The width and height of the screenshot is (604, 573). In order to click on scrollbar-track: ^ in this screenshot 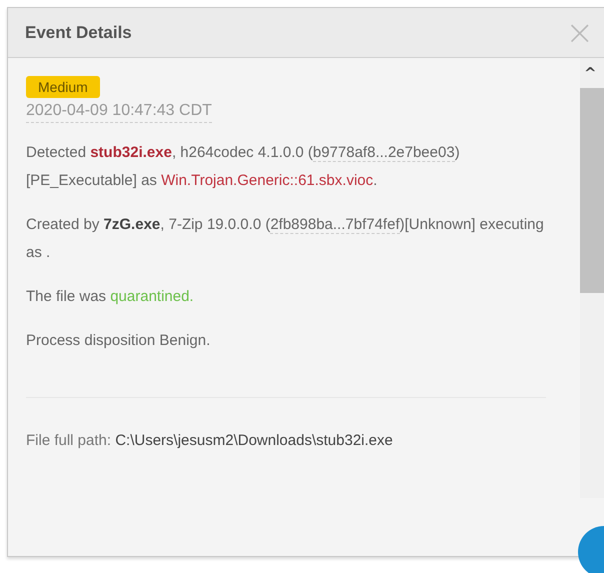, I will do `click(592, 278)`.